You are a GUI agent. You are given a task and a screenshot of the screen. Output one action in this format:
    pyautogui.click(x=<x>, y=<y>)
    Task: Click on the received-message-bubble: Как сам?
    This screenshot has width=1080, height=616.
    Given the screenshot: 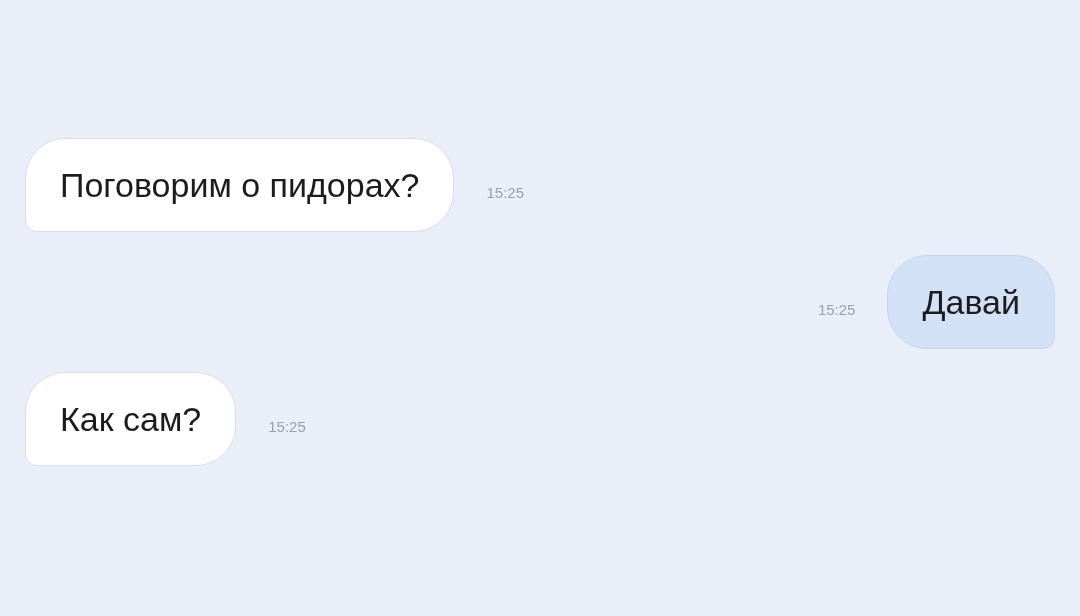 What is the action you would take?
    pyautogui.click(x=131, y=419)
    